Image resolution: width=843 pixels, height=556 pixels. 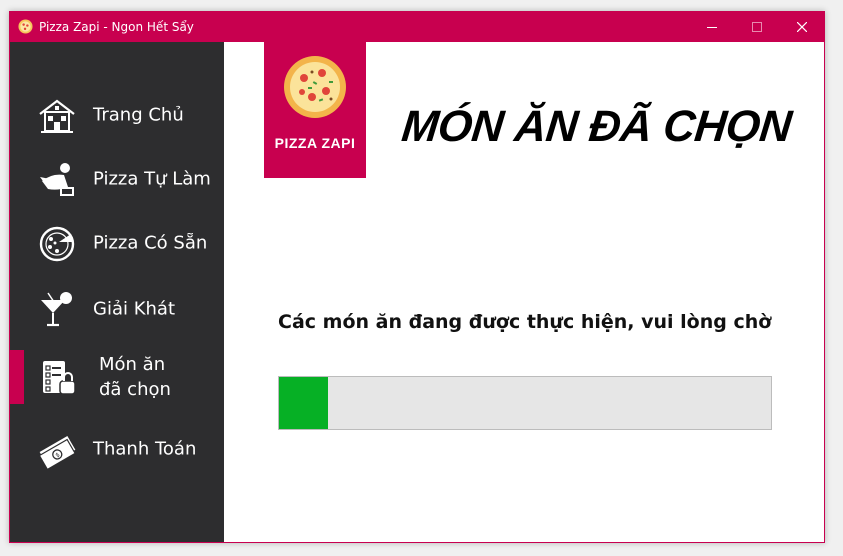 I want to click on order-progress-bar, so click(x=525, y=403).